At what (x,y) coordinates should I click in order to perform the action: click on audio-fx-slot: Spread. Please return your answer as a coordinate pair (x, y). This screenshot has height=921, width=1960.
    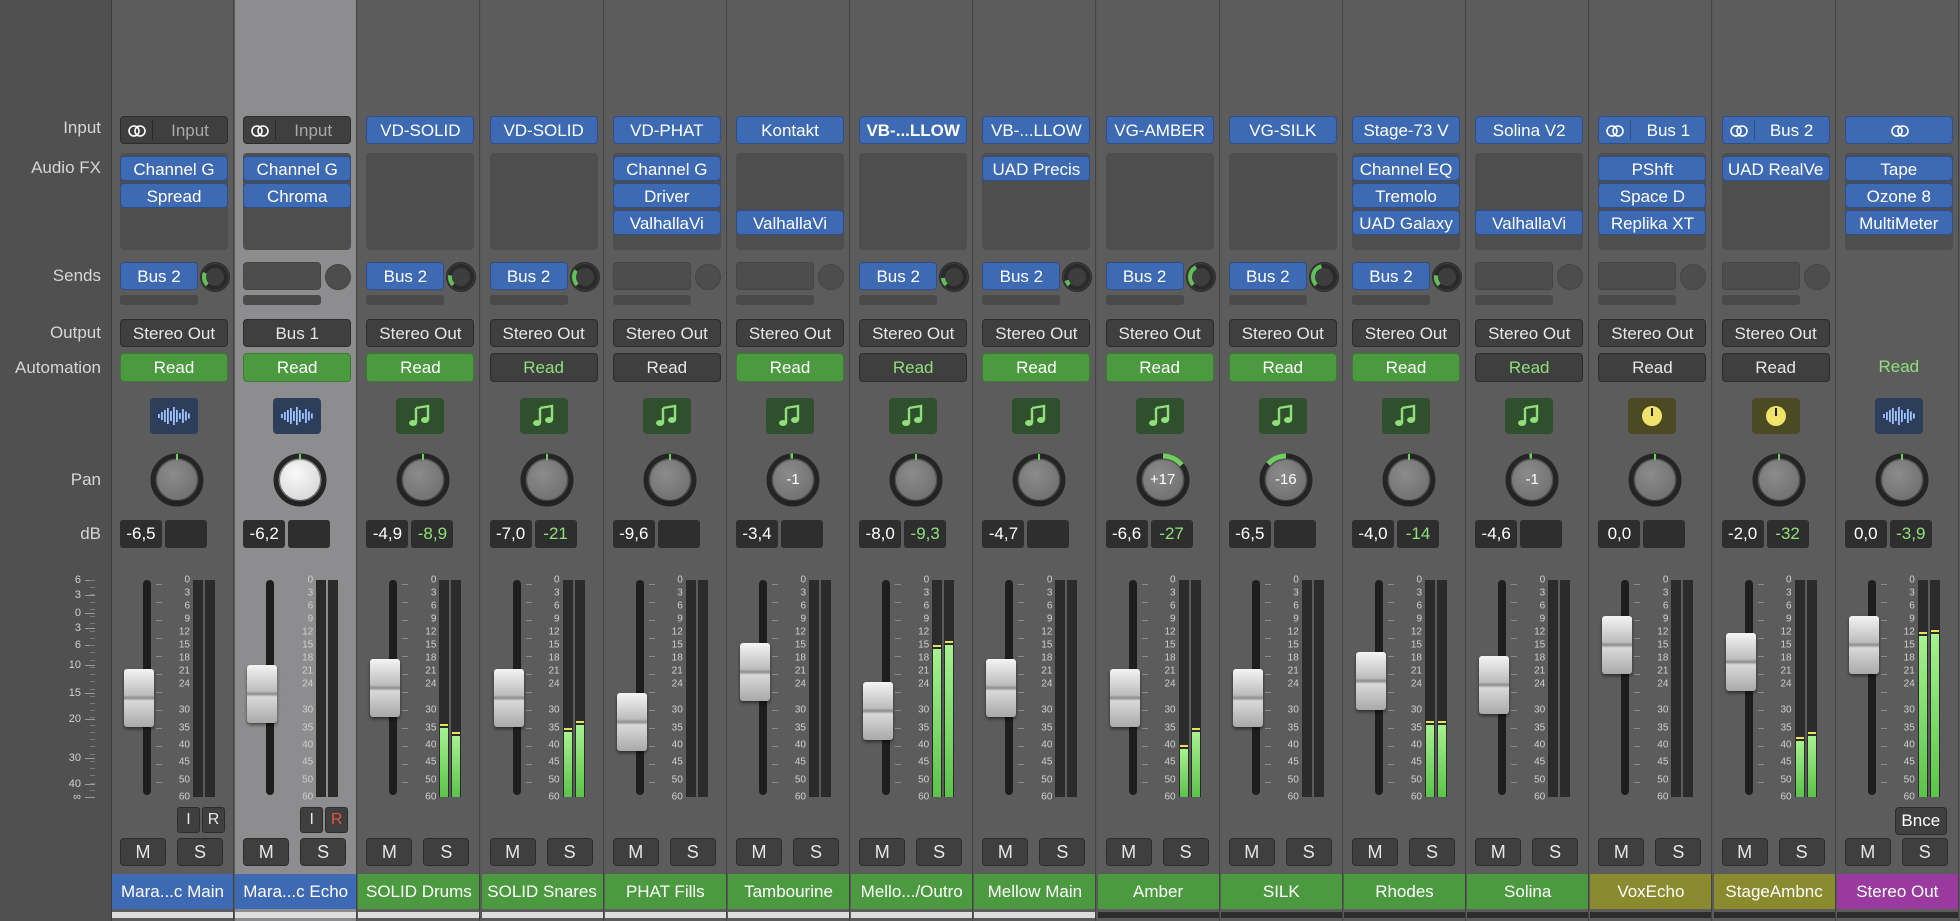
    Looking at the image, I should click on (174, 195).